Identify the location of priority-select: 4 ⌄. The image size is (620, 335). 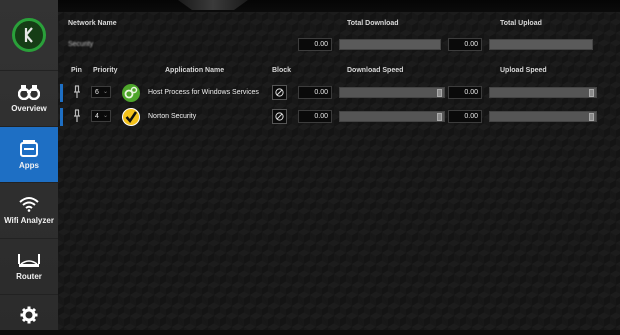
(101, 116).